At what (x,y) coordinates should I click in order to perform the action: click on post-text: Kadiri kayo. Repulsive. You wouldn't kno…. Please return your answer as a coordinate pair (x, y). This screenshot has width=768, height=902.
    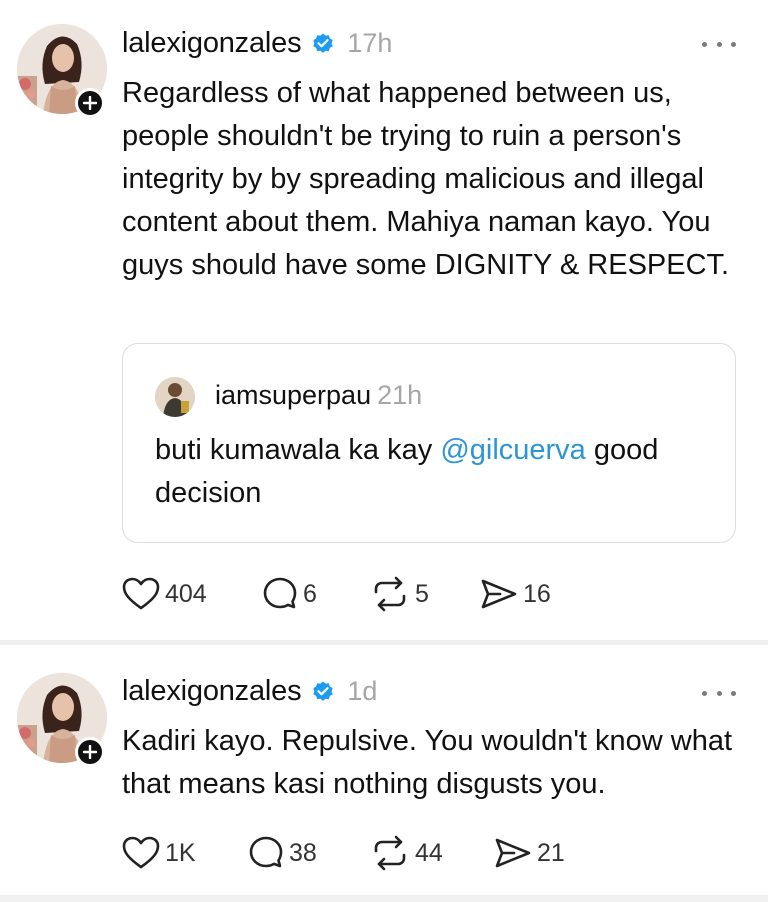
    Looking at the image, I should click on (427, 762).